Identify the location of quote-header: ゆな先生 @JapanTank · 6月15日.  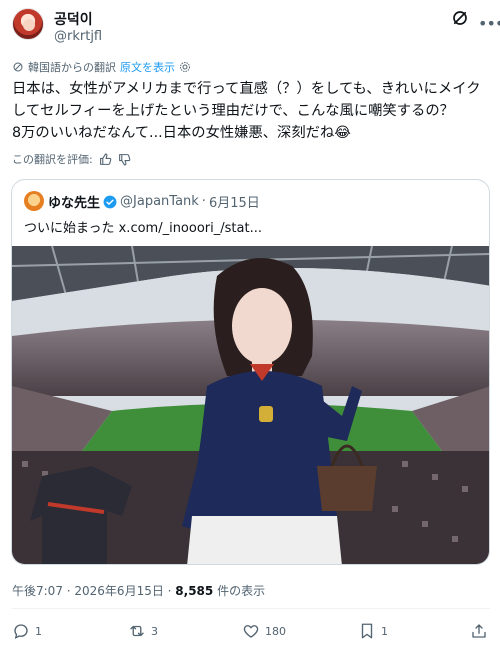
(154, 201).